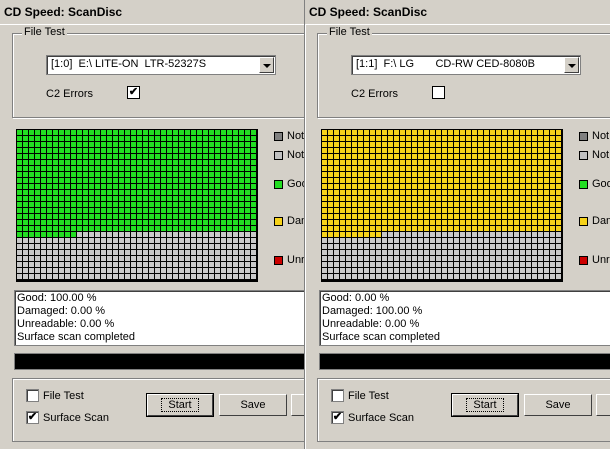 The width and height of the screenshot is (610, 449). What do you see at coordinates (278, 136) in the screenshot?
I see `legend-swatch-not-tested` at bounding box center [278, 136].